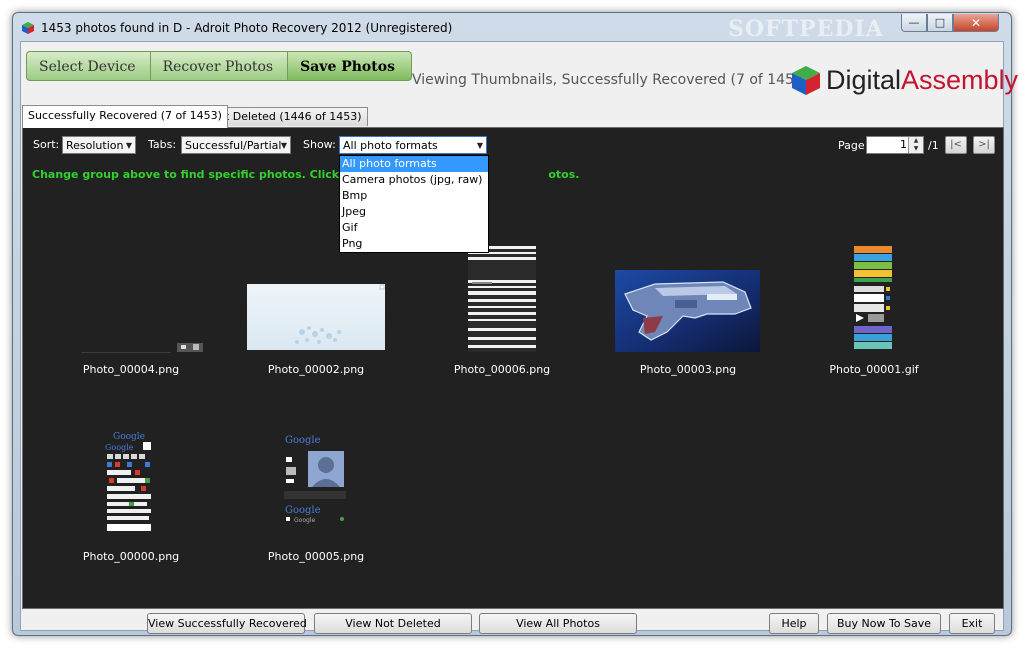 This screenshot has width=1031, height=656. I want to click on show-option-camera: Camera photos (jpg, raw), so click(414, 180).